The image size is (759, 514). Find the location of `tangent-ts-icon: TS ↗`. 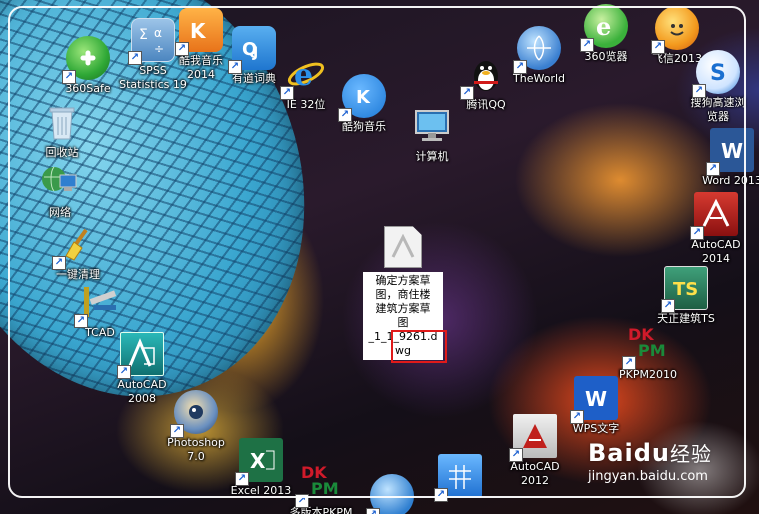

tangent-ts-icon: TS ↗ is located at coordinates (684, 289).